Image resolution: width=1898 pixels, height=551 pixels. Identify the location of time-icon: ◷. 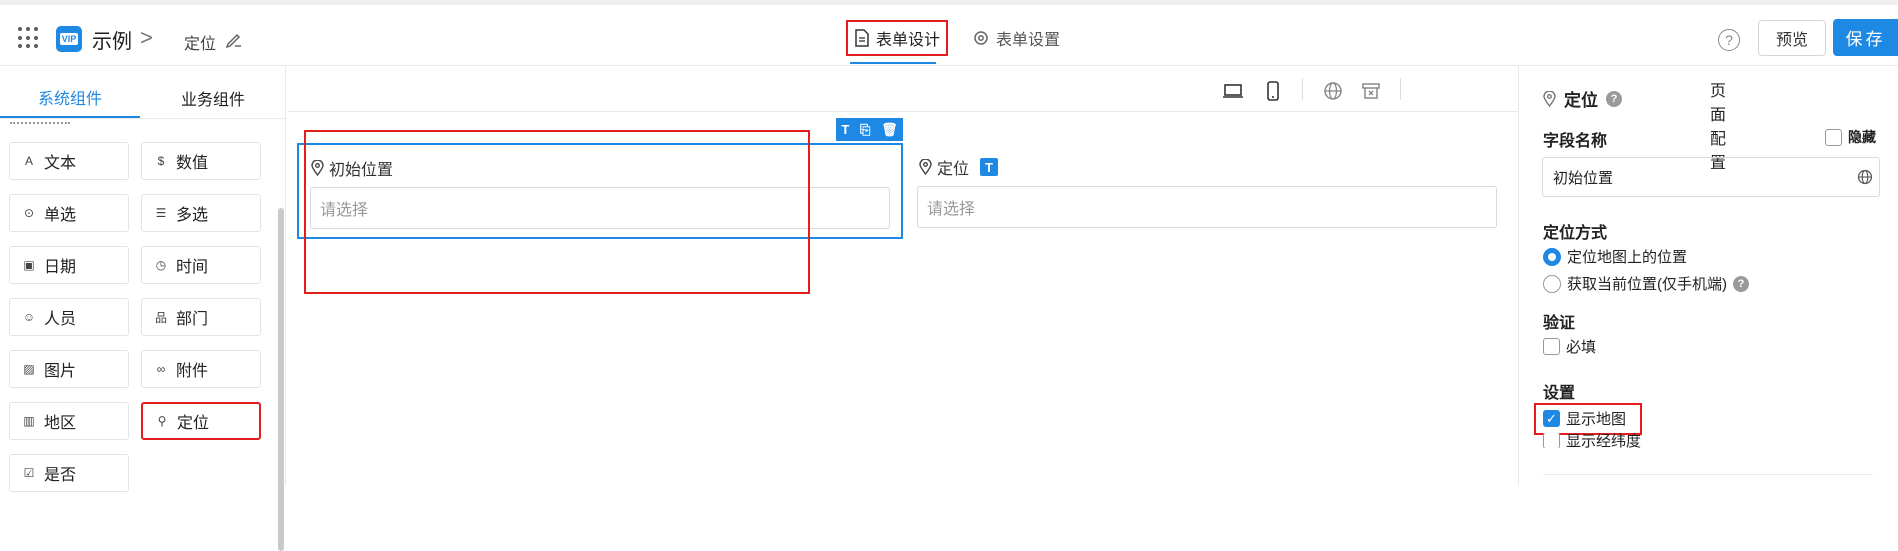
(161, 265).